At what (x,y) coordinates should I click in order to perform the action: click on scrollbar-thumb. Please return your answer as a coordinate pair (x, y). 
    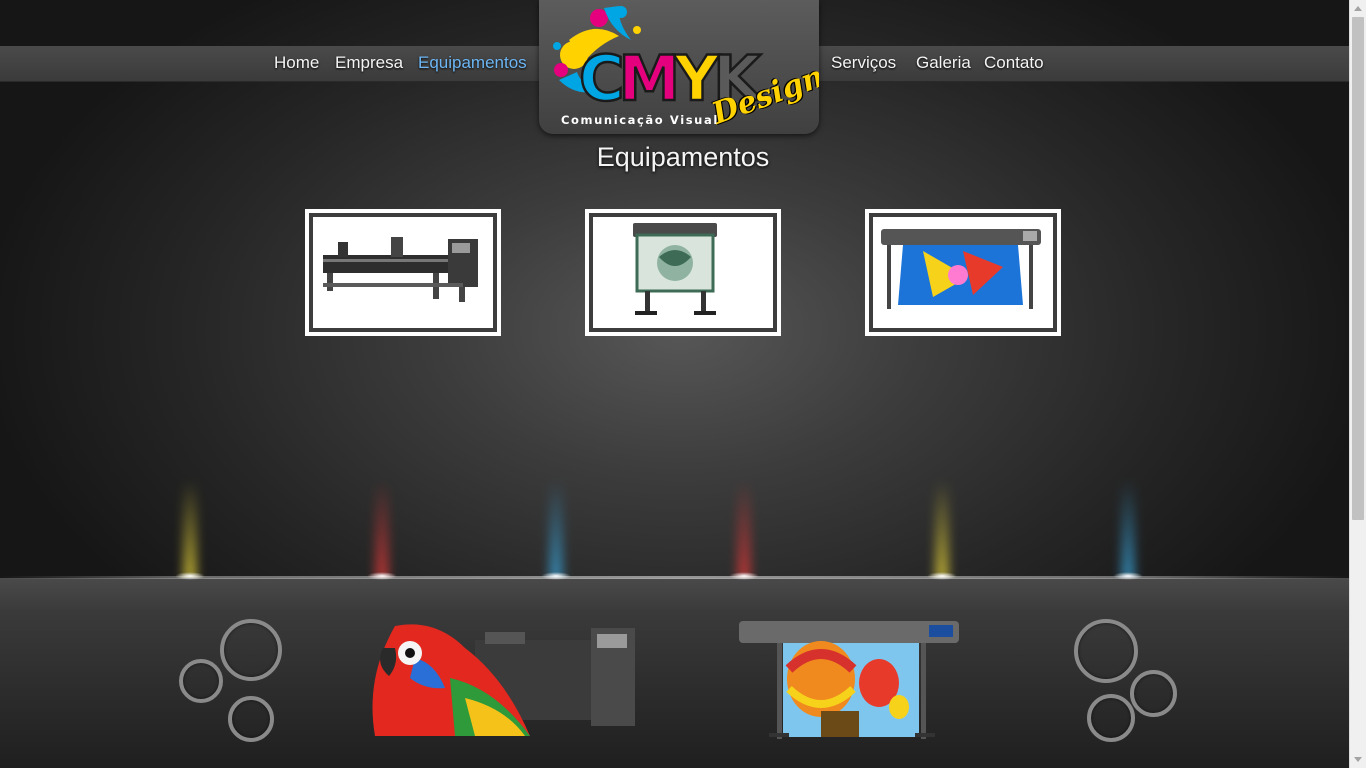
    Looking at the image, I should click on (1358, 268).